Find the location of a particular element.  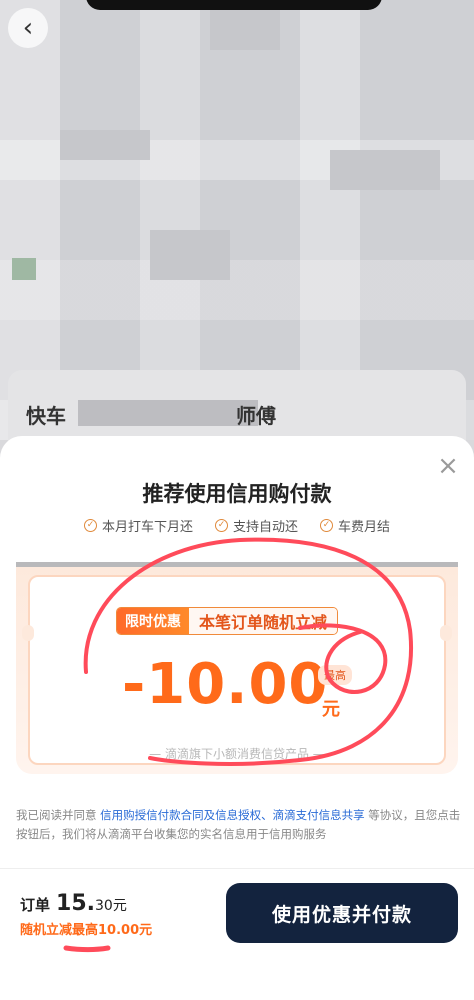

ticket-notch-right is located at coordinates (446, 633).